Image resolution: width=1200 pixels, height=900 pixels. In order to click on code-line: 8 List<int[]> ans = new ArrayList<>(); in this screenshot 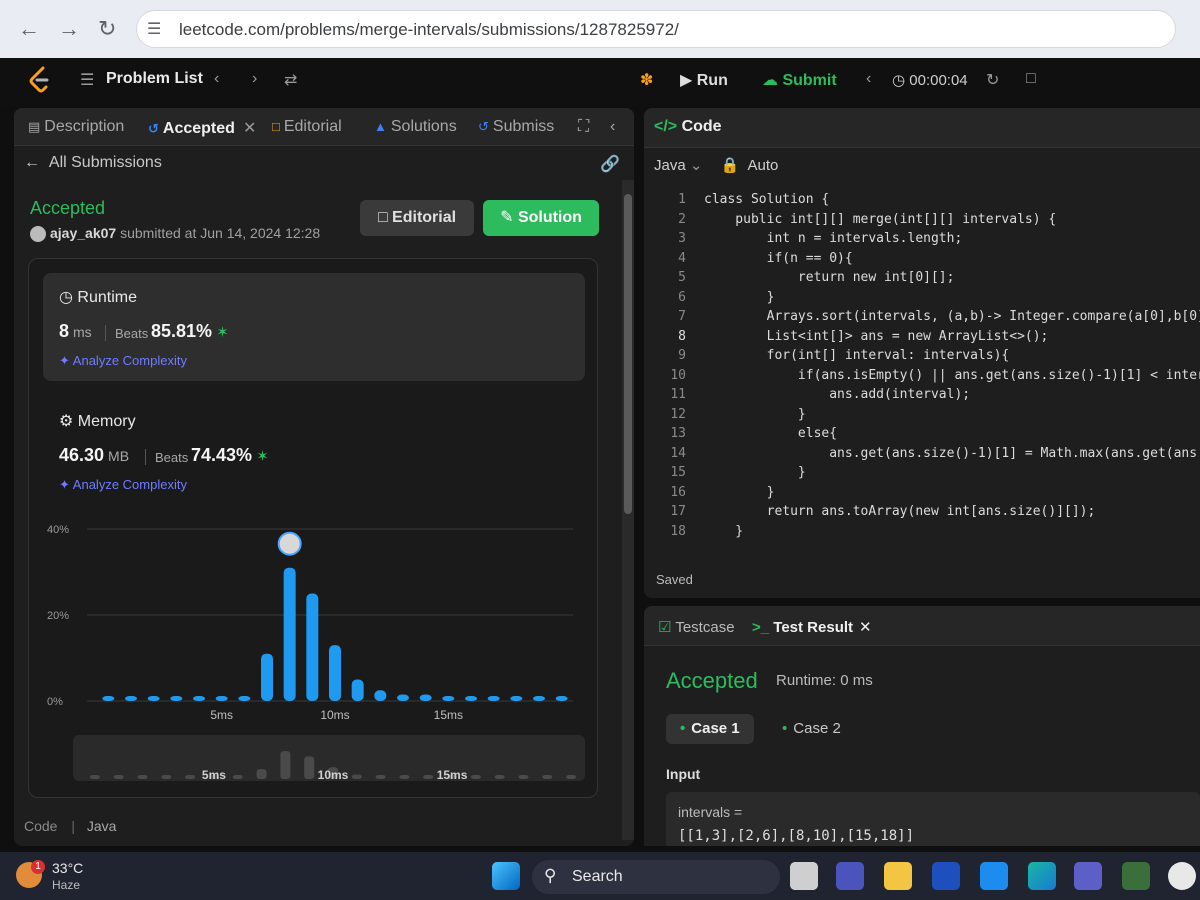, I will do `click(922, 337)`.